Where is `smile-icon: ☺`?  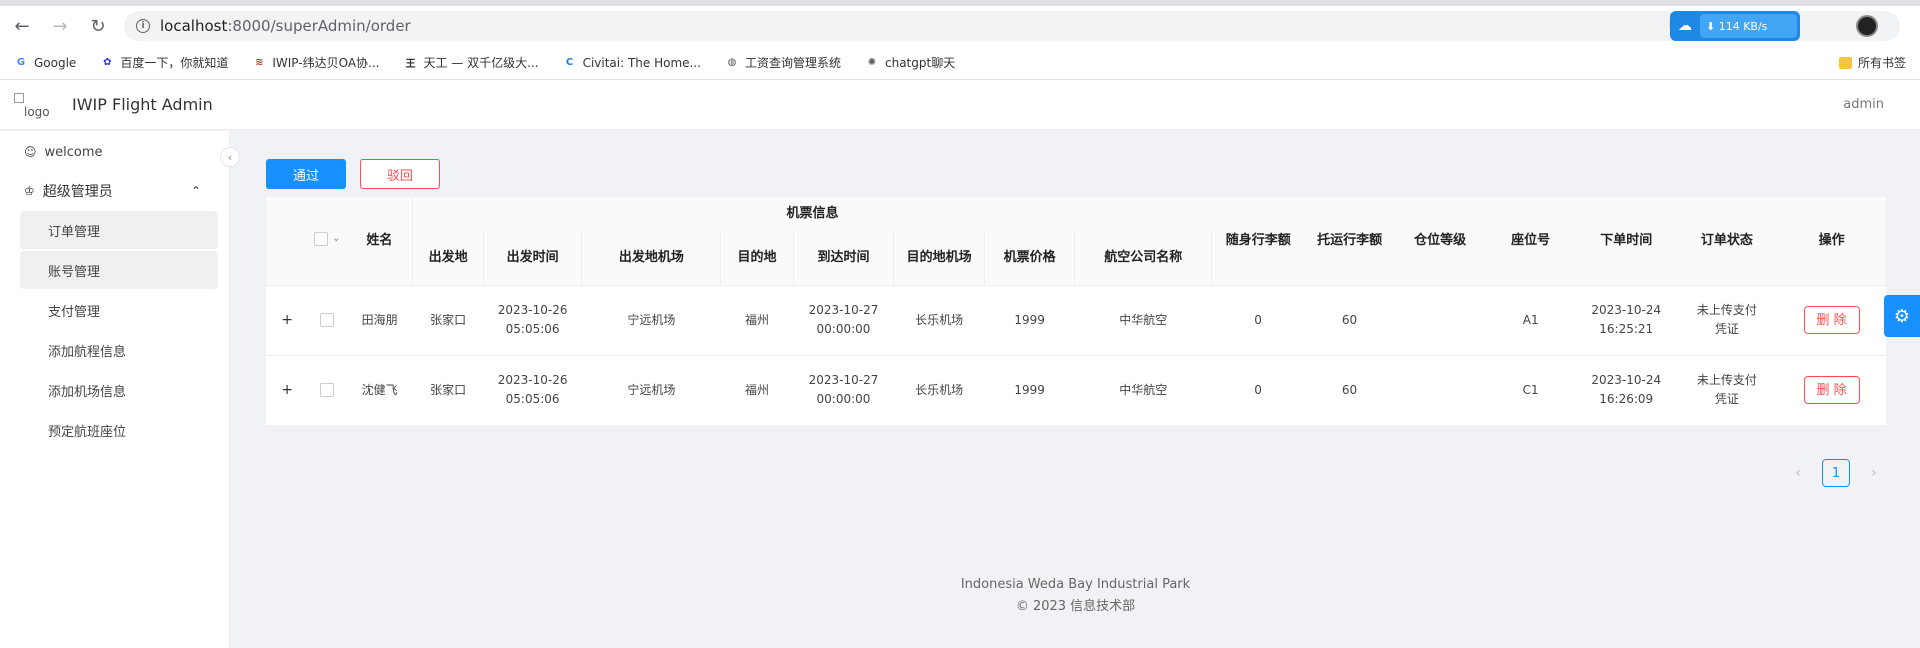
smile-icon: ☺ is located at coordinates (30, 152).